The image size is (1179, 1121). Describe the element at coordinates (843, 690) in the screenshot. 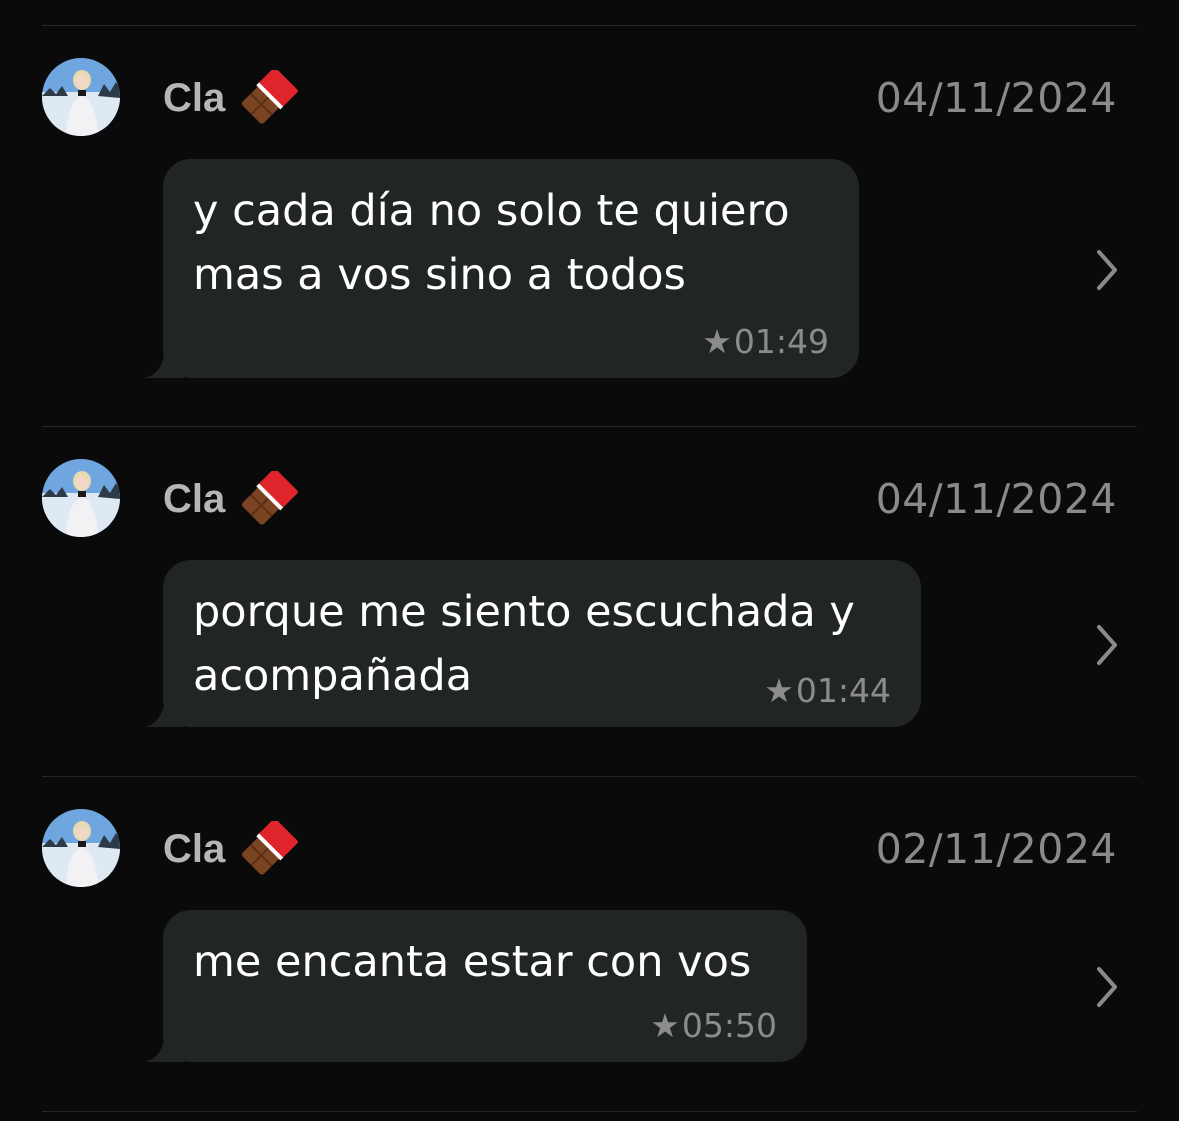

I see `message-time: 01:44` at that location.